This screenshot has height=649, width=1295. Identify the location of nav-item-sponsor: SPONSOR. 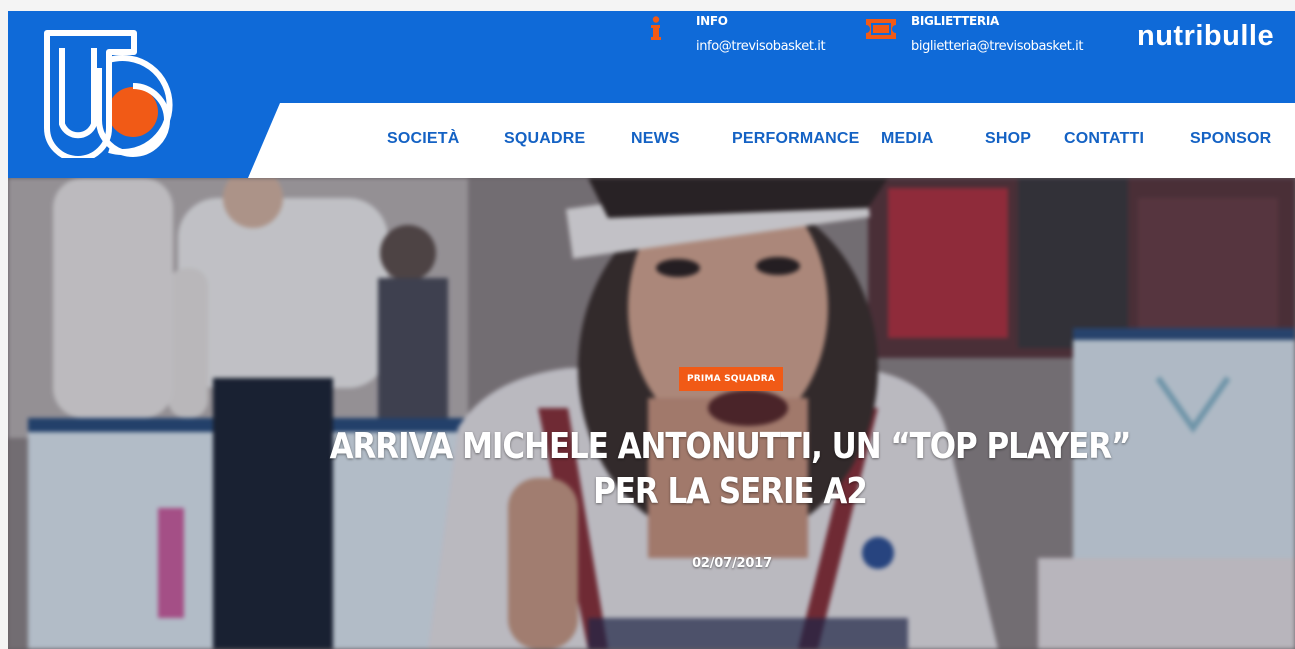
(1230, 139).